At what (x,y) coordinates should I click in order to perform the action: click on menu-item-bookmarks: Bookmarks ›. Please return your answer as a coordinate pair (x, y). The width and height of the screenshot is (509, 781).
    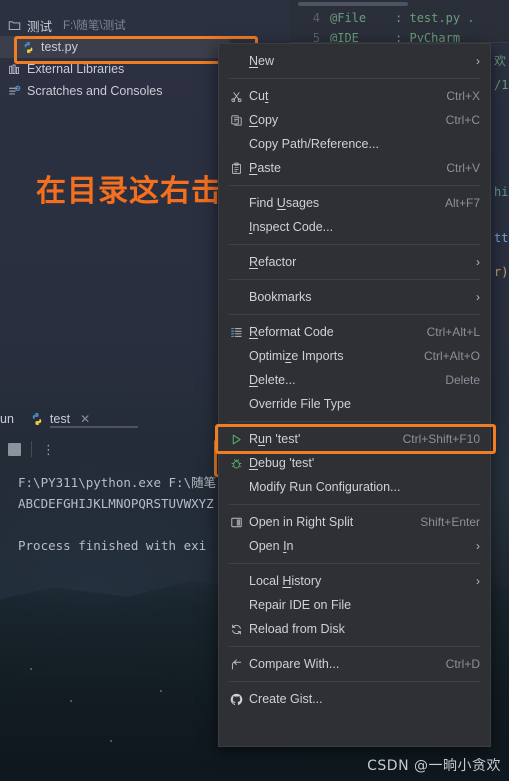
    Looking at the image, I should click on (354, 297).